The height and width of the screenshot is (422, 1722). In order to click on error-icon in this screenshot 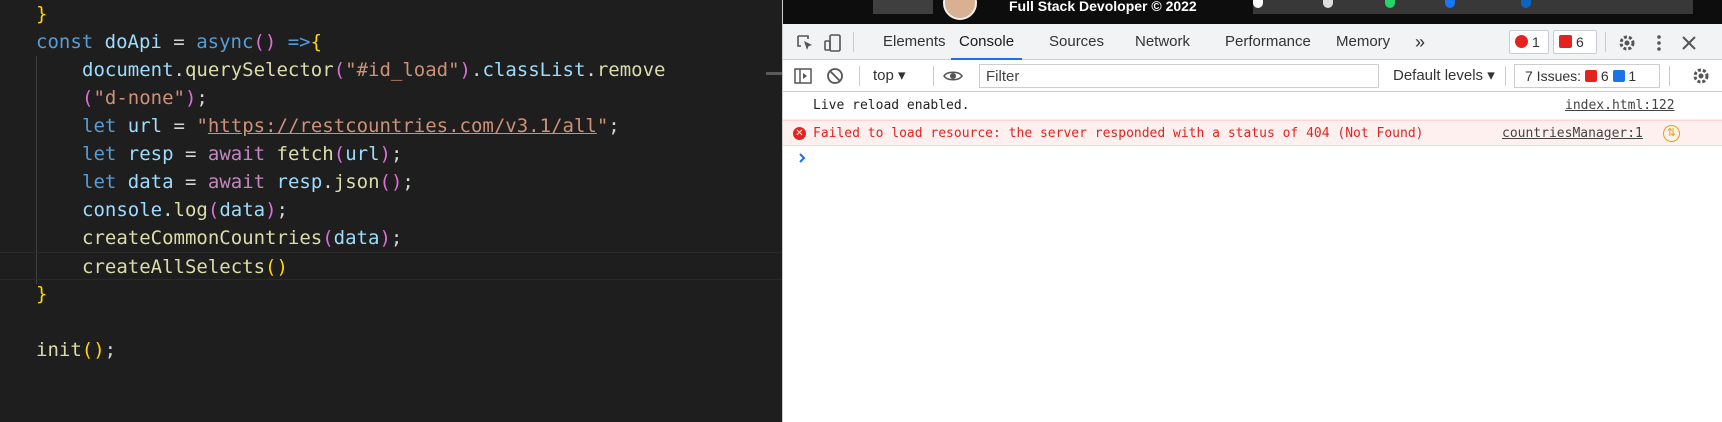, I will do `click(1521, 41)`.